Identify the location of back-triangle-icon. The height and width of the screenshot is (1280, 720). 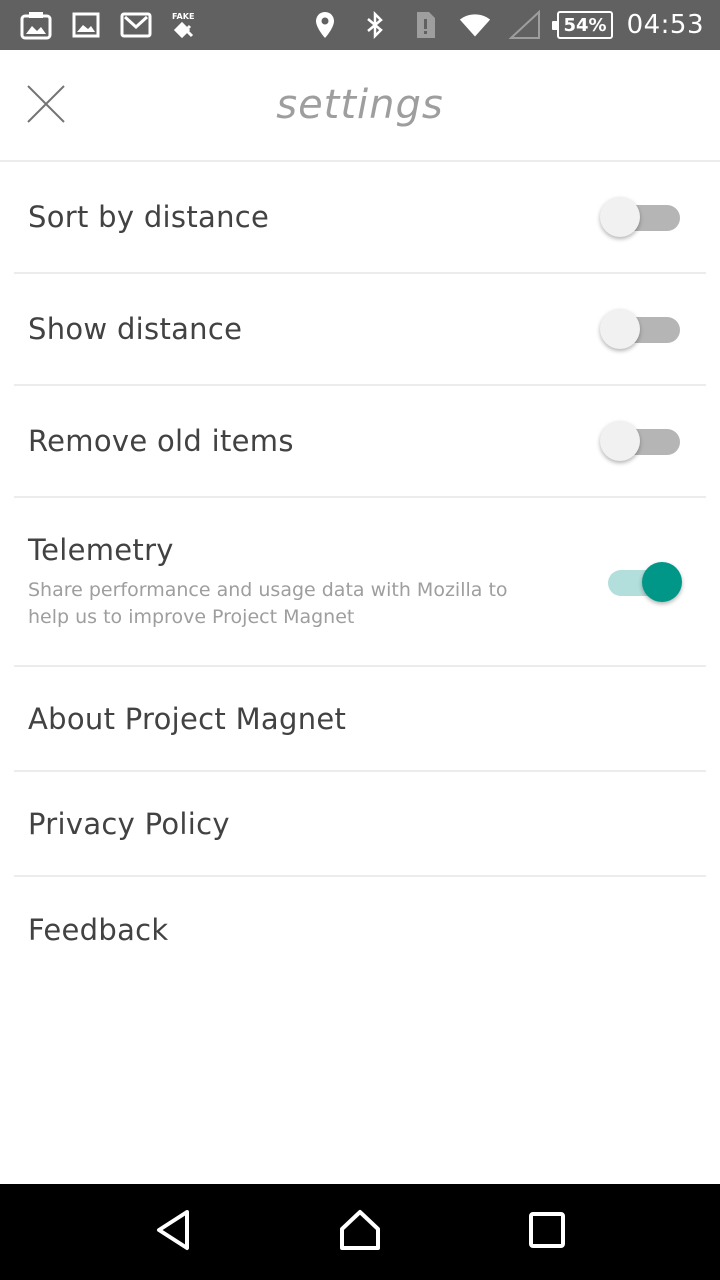
(173, 1232).